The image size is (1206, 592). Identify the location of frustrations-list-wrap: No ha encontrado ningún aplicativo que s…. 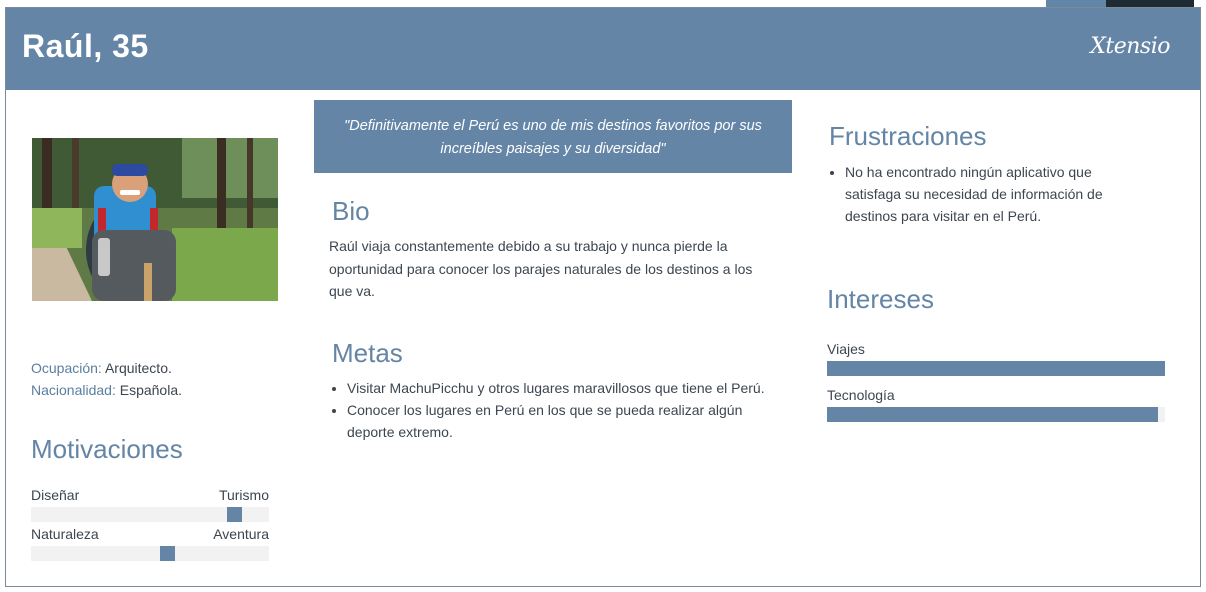
(987, 194).